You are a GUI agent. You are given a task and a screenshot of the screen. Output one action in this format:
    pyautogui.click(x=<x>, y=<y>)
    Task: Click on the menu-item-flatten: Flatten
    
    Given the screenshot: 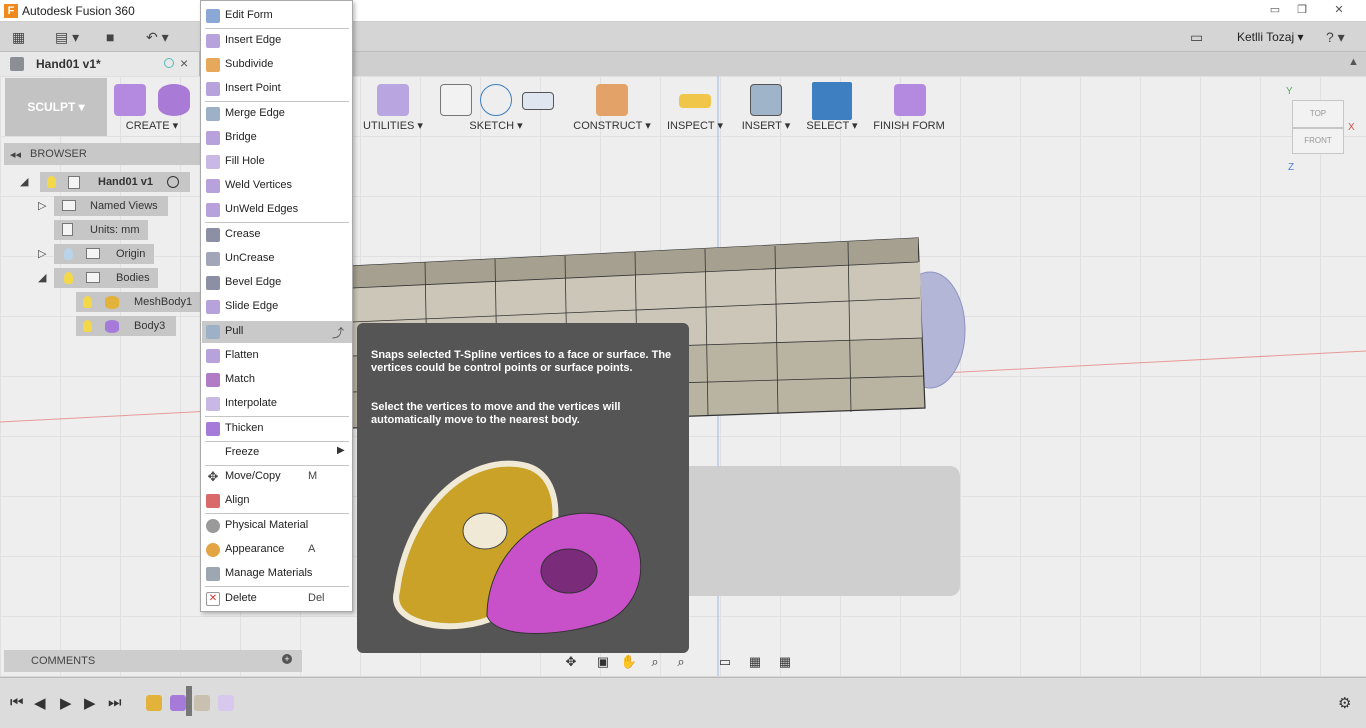 What is the action you would take?
    pyautogui.click(x=277, y=356)
    